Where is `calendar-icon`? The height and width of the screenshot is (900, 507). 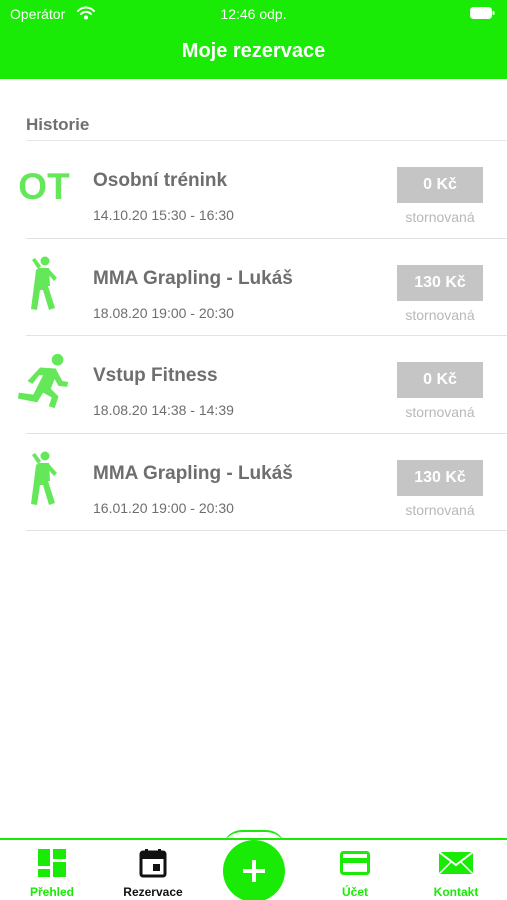 calendar-icon is located at coordinates (153, 863).